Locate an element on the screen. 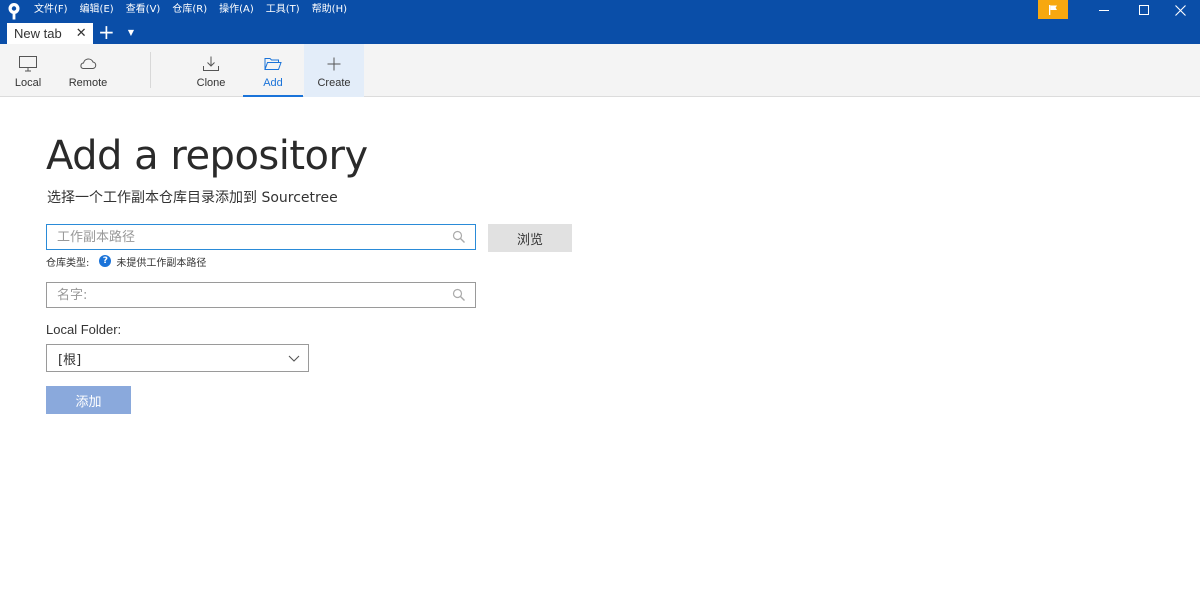 Image resolution: width=1200 pixels, height=600 pixels. menu-help: 帮助(H) is located at coordinates (329, 10).